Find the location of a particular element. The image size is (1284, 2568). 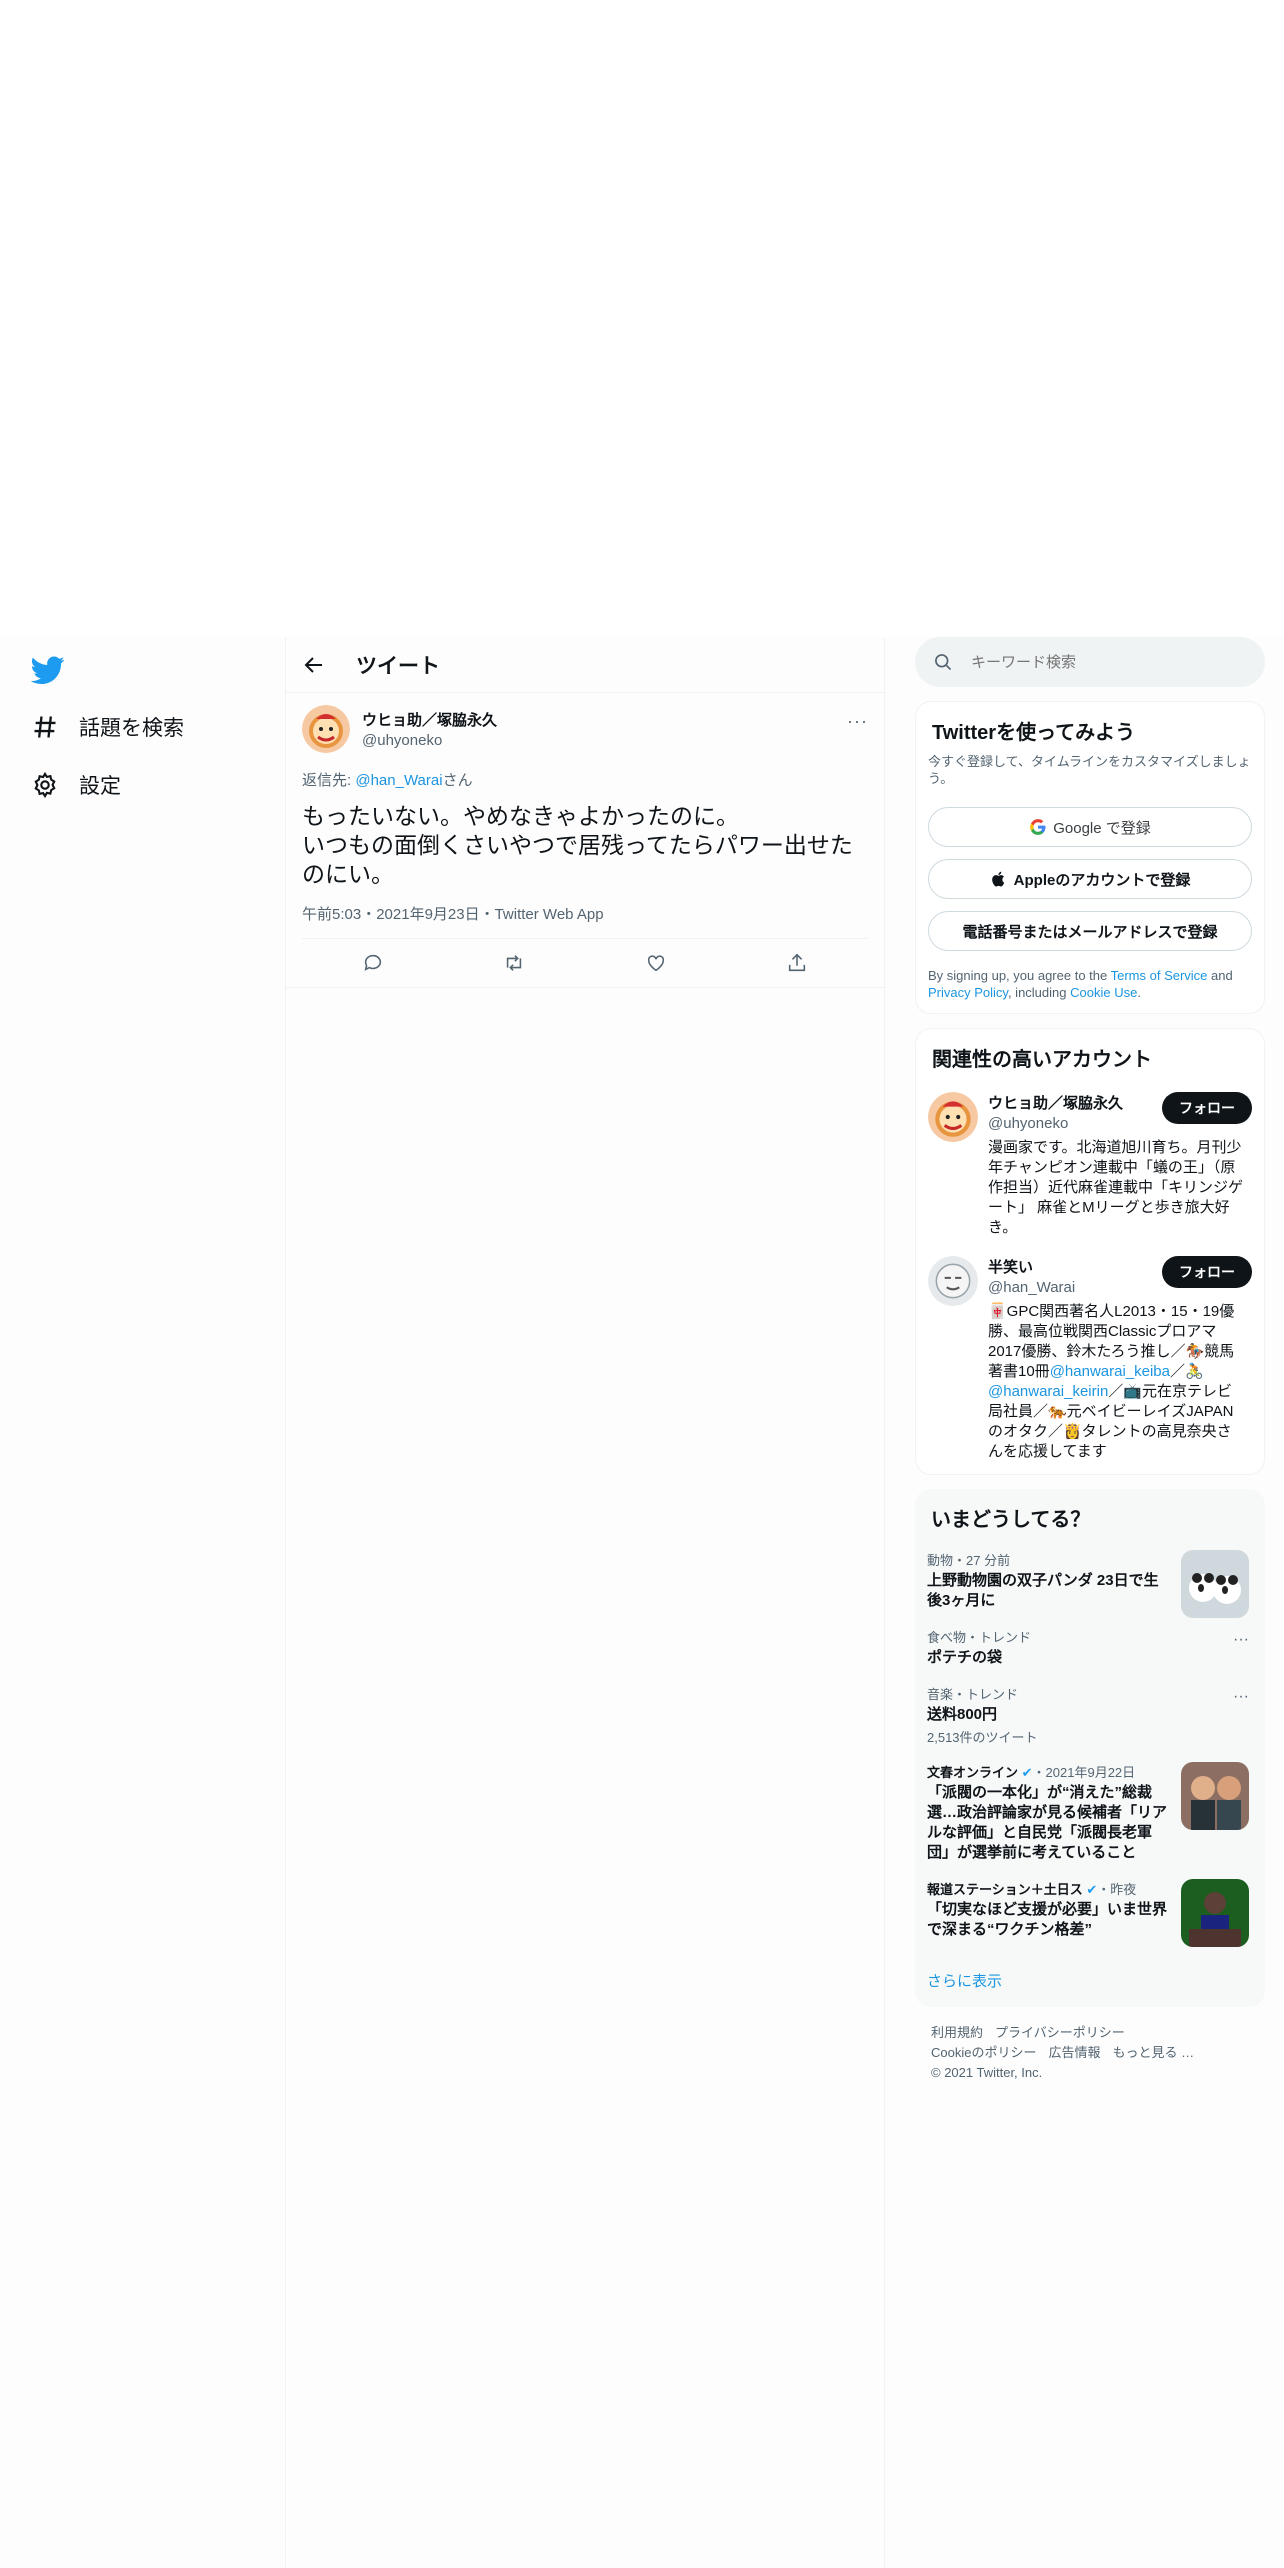

apple-icon is located at coordinates (997, 879).